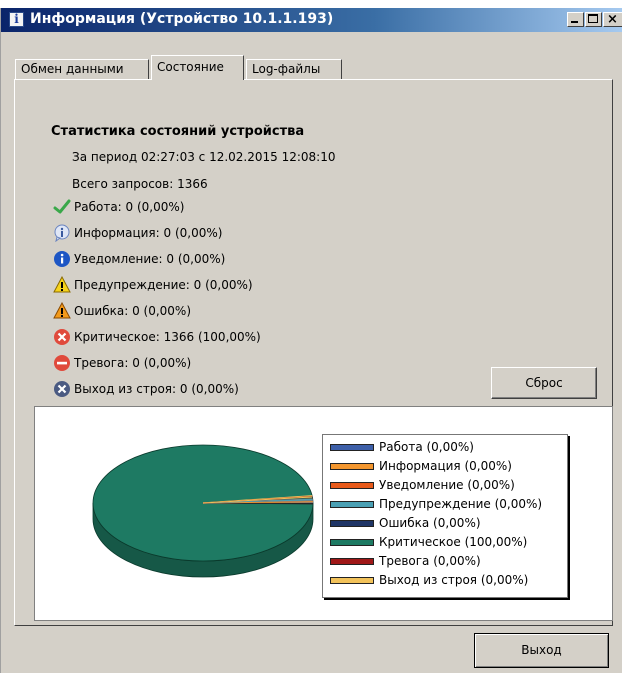  Describe the element at coordinates (148, 233) in the screenshot. I see `status-label-info: Информация: 0 (0,00%)` at that location.